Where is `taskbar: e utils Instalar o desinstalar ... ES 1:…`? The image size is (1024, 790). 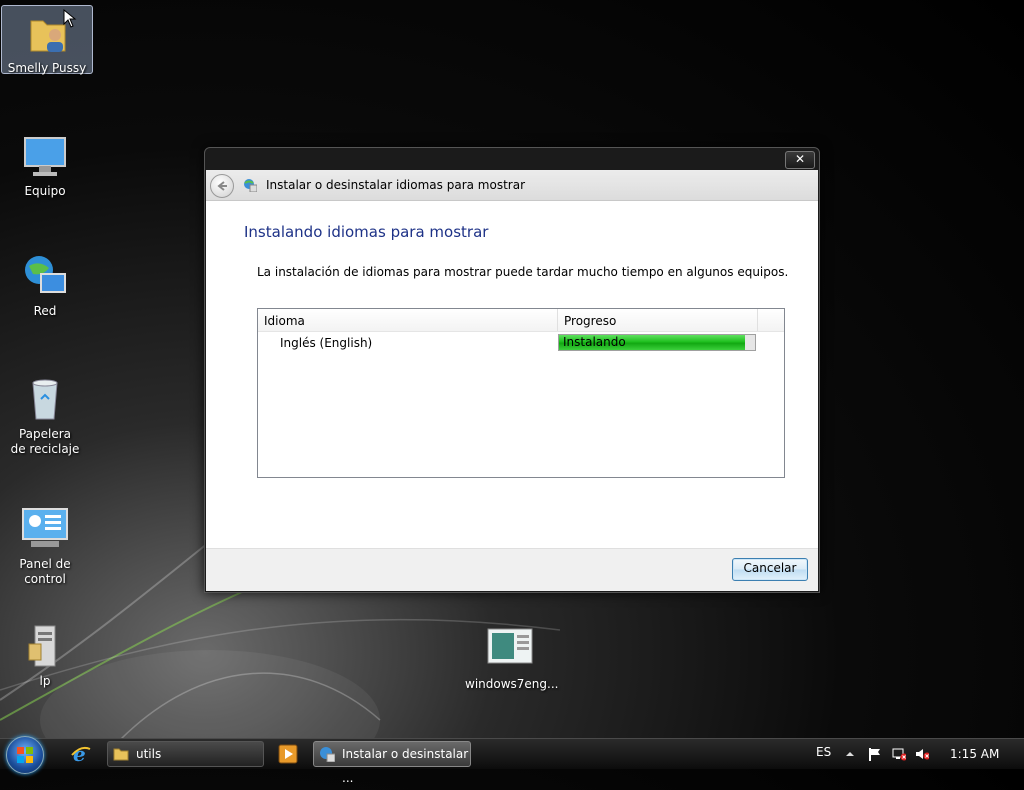 taskbar: e utils Instalar o desinstalar ... ES 1:… is located at coordinates (512, 760).